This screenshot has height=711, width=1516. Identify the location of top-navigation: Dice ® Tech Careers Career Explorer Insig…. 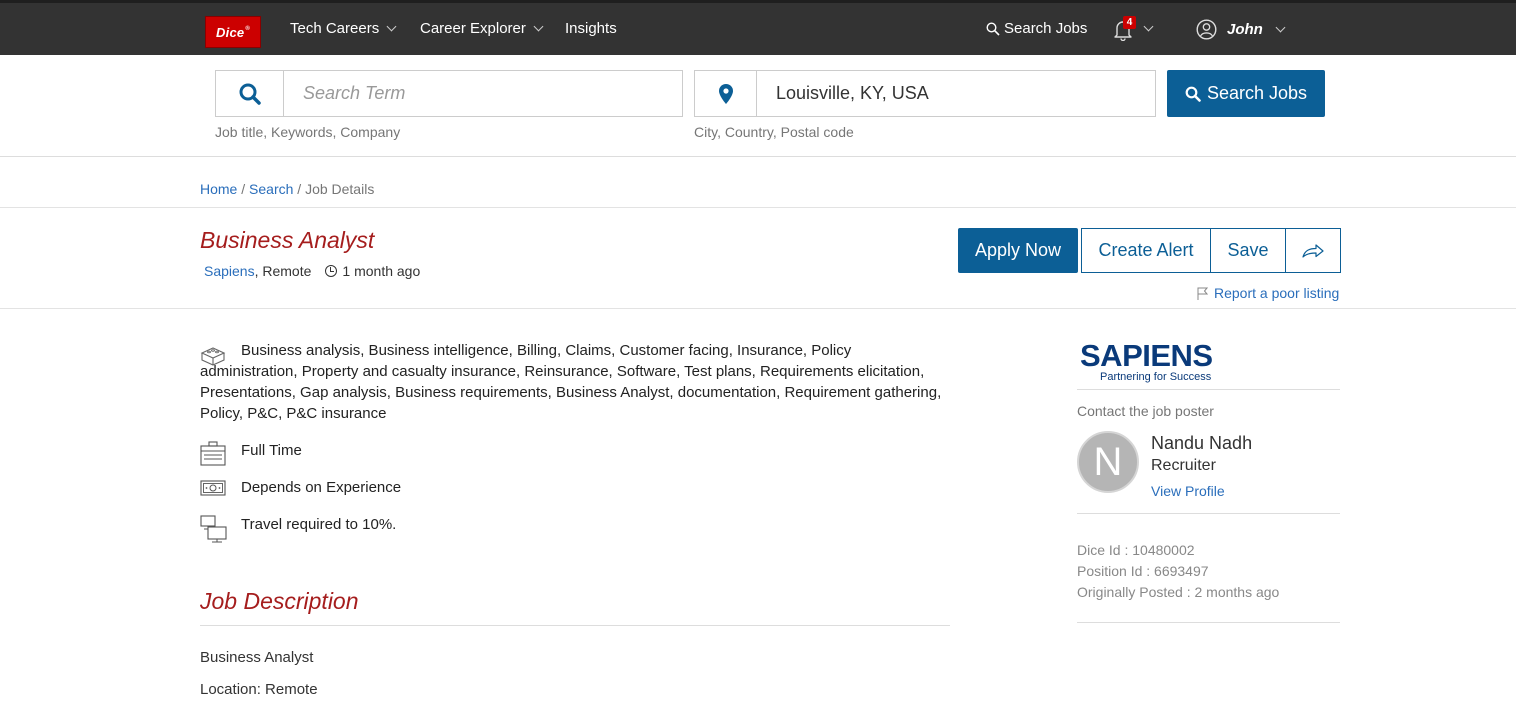
(758, 27).